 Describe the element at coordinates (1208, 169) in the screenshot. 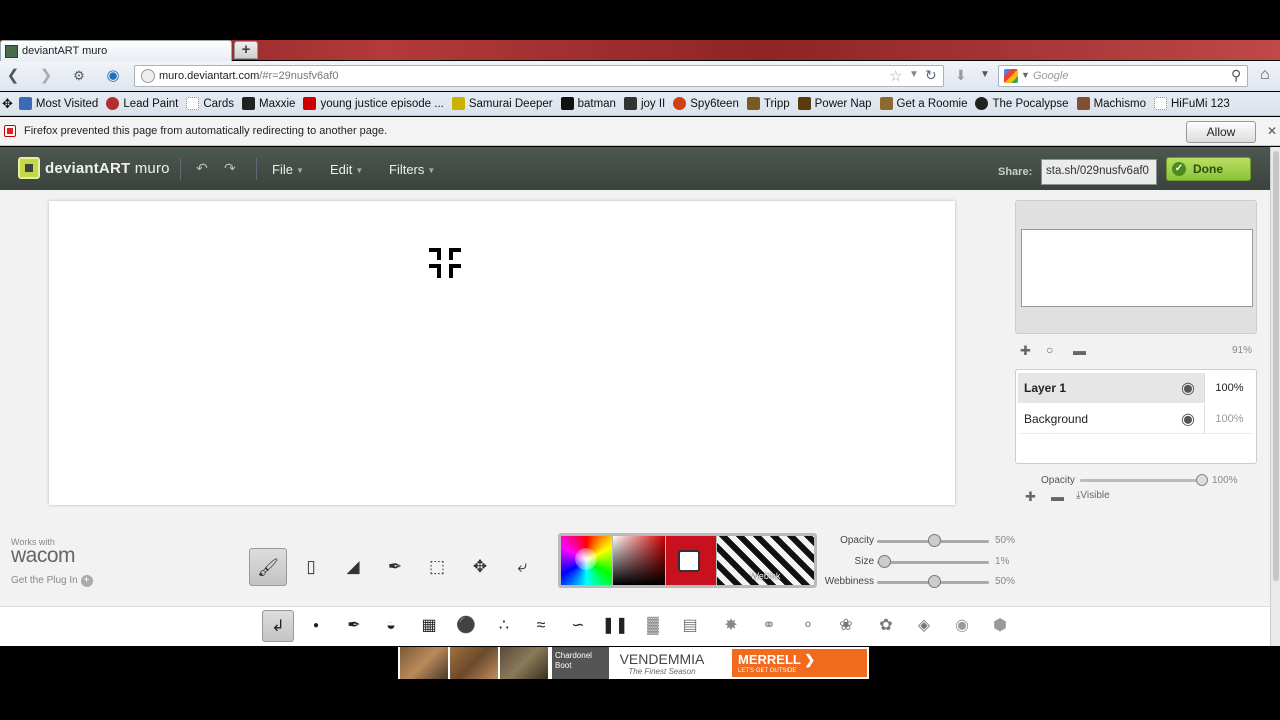

I see `done-button: ✓ Done` at that location.